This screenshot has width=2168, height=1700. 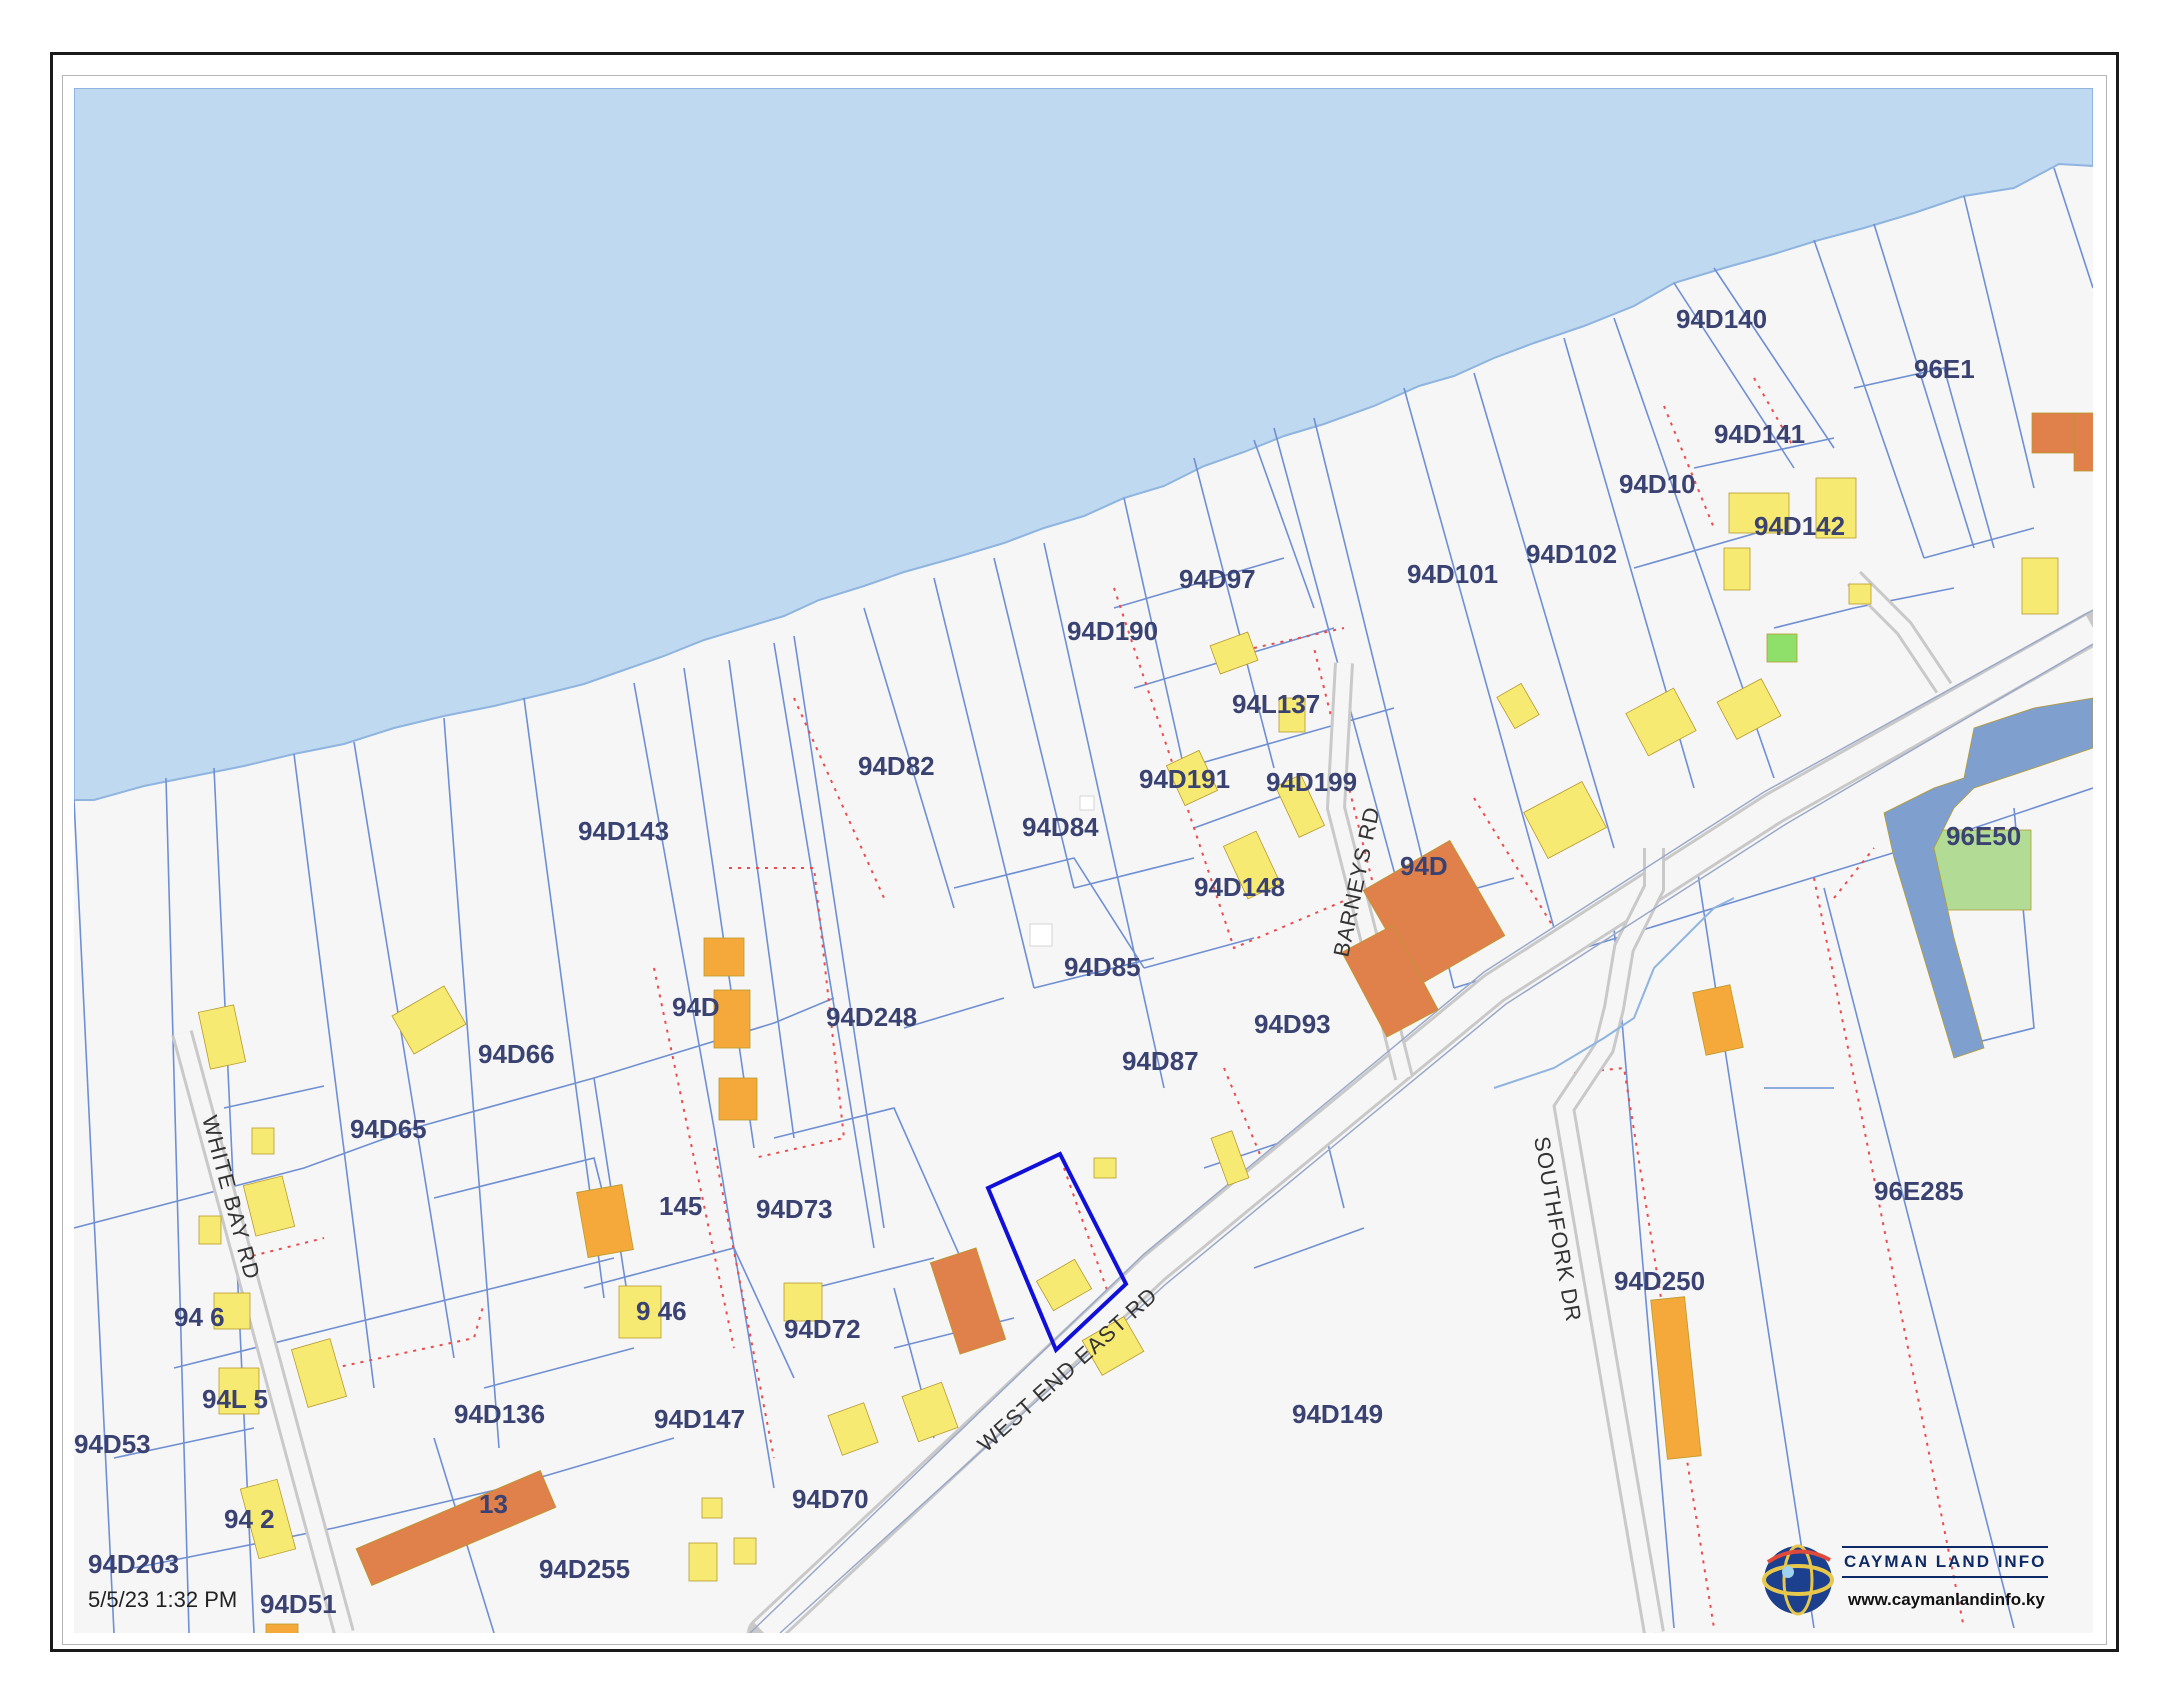 What do you see at coordinates (1217, 579) in the screenshot?
I see `parcel-label: 94D97` at bounding box center [1217, 579].